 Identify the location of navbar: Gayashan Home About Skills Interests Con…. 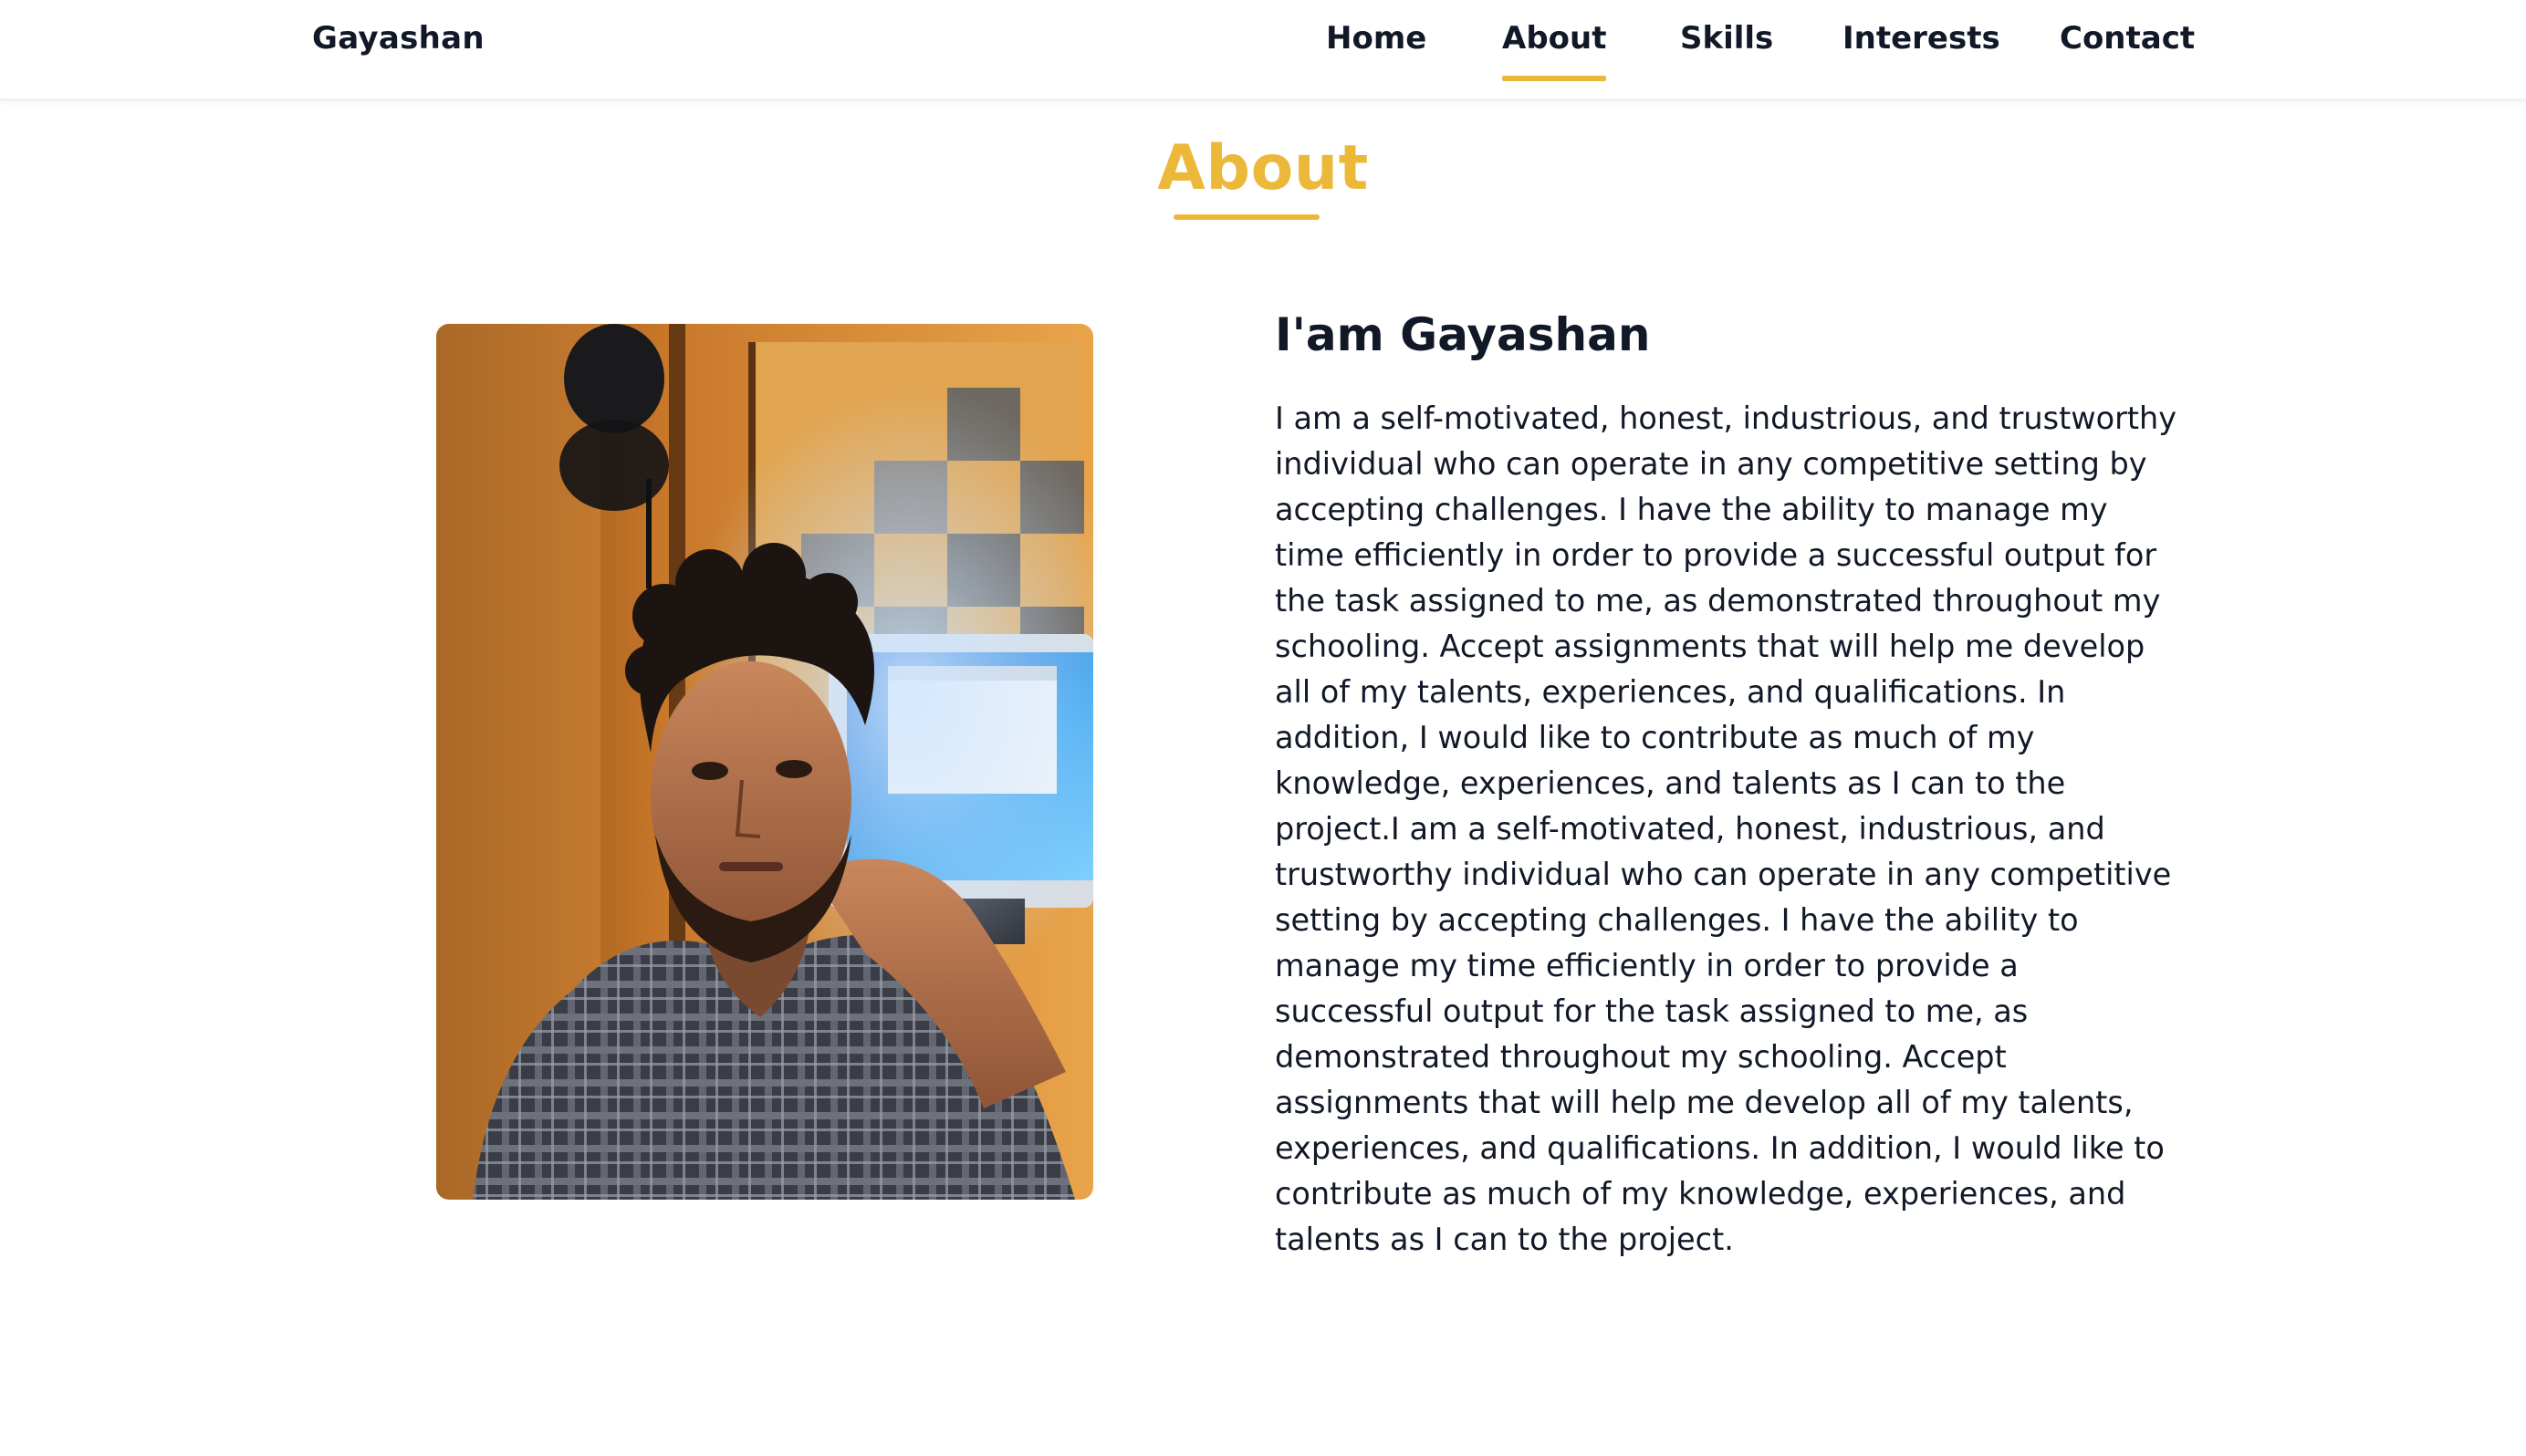
(1263, 50).